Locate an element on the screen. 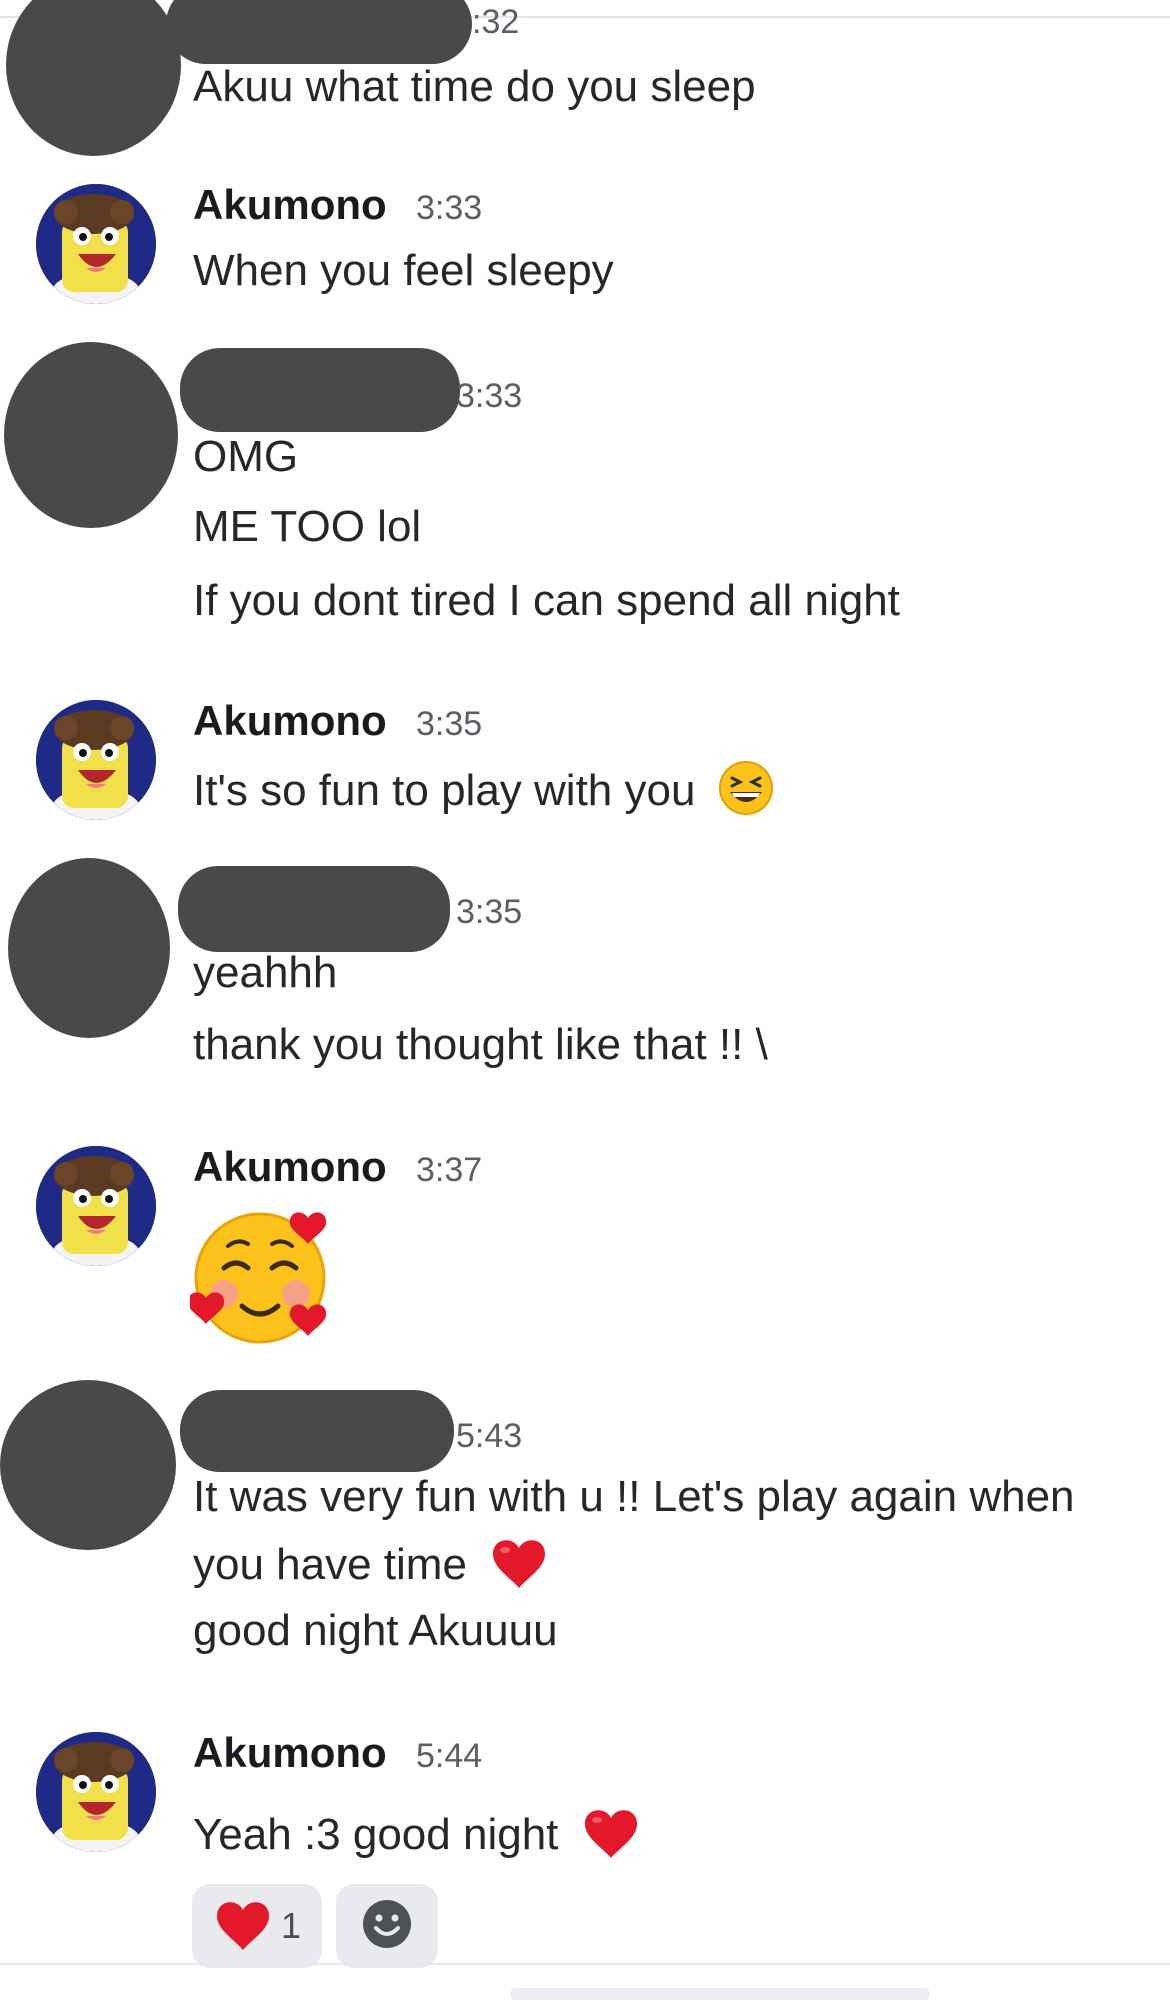  reaction-count: 1 is located at coordinates (291, 1925).